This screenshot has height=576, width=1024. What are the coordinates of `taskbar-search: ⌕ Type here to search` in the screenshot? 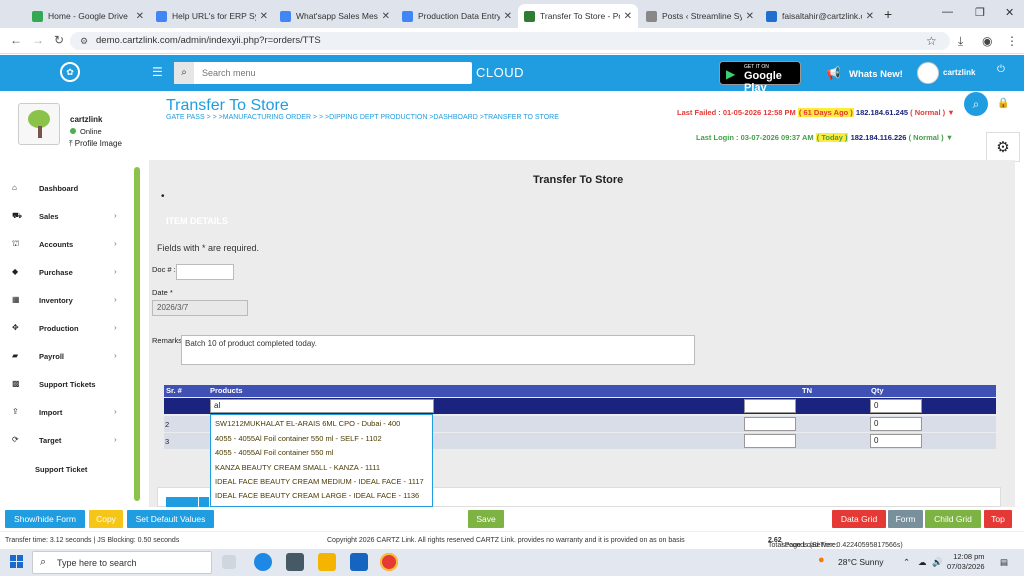 It's located at (122, 562).